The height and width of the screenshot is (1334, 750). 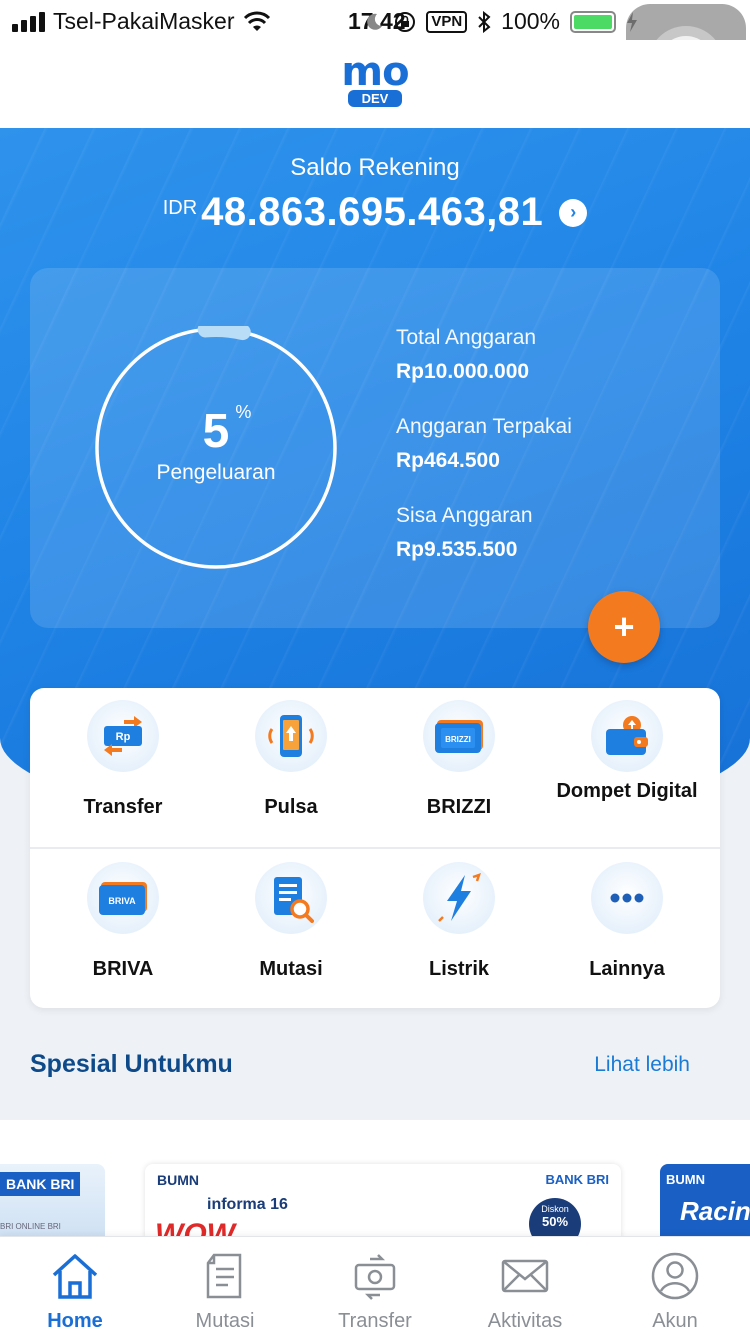 What do you see at coordinates (375, 1277) in the screenshot?
I see `transfer-tab-icon` at bounding box center [375, 1277].